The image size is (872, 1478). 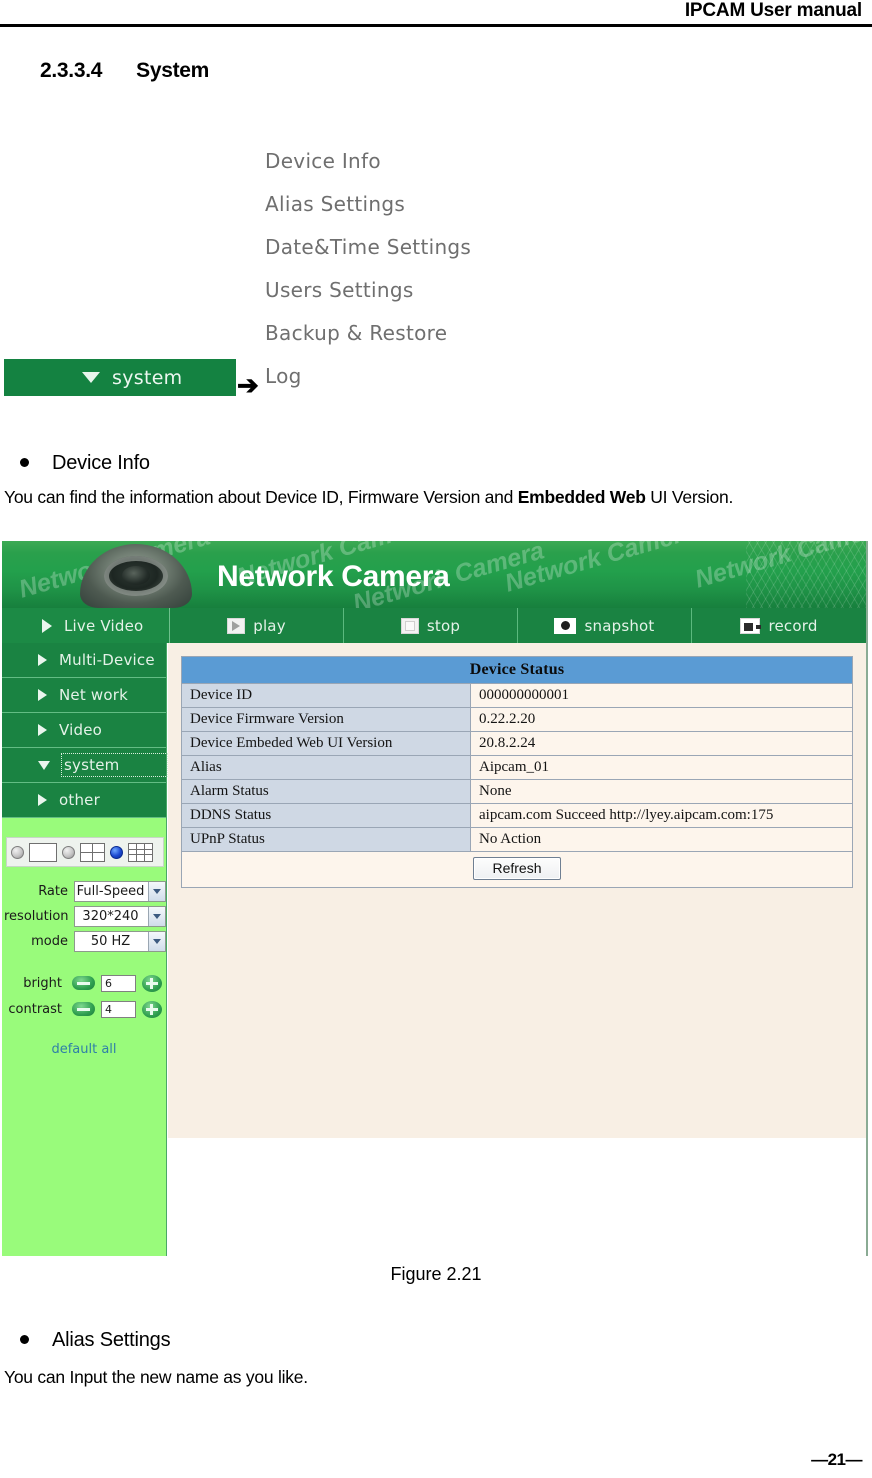 What do you see at coordinates (326, 767) in the screenshot?
I see `row-label-alias: Alias` at bounding box center [326, 767].